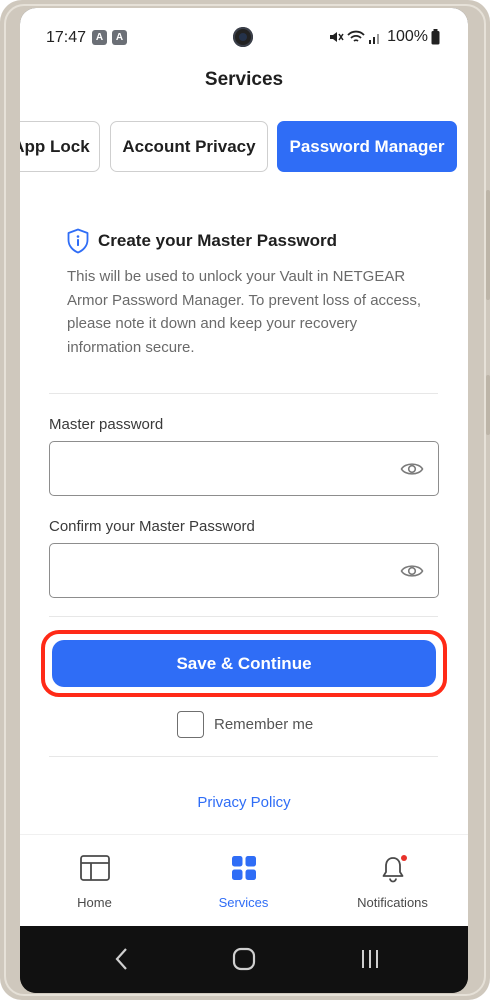 Image resolution: width=490 pixels, height=1000 pixels. What do you see at coordinates (243, 37) in the screenshot?
I see `front-camera` at bounding box center [243, 37].